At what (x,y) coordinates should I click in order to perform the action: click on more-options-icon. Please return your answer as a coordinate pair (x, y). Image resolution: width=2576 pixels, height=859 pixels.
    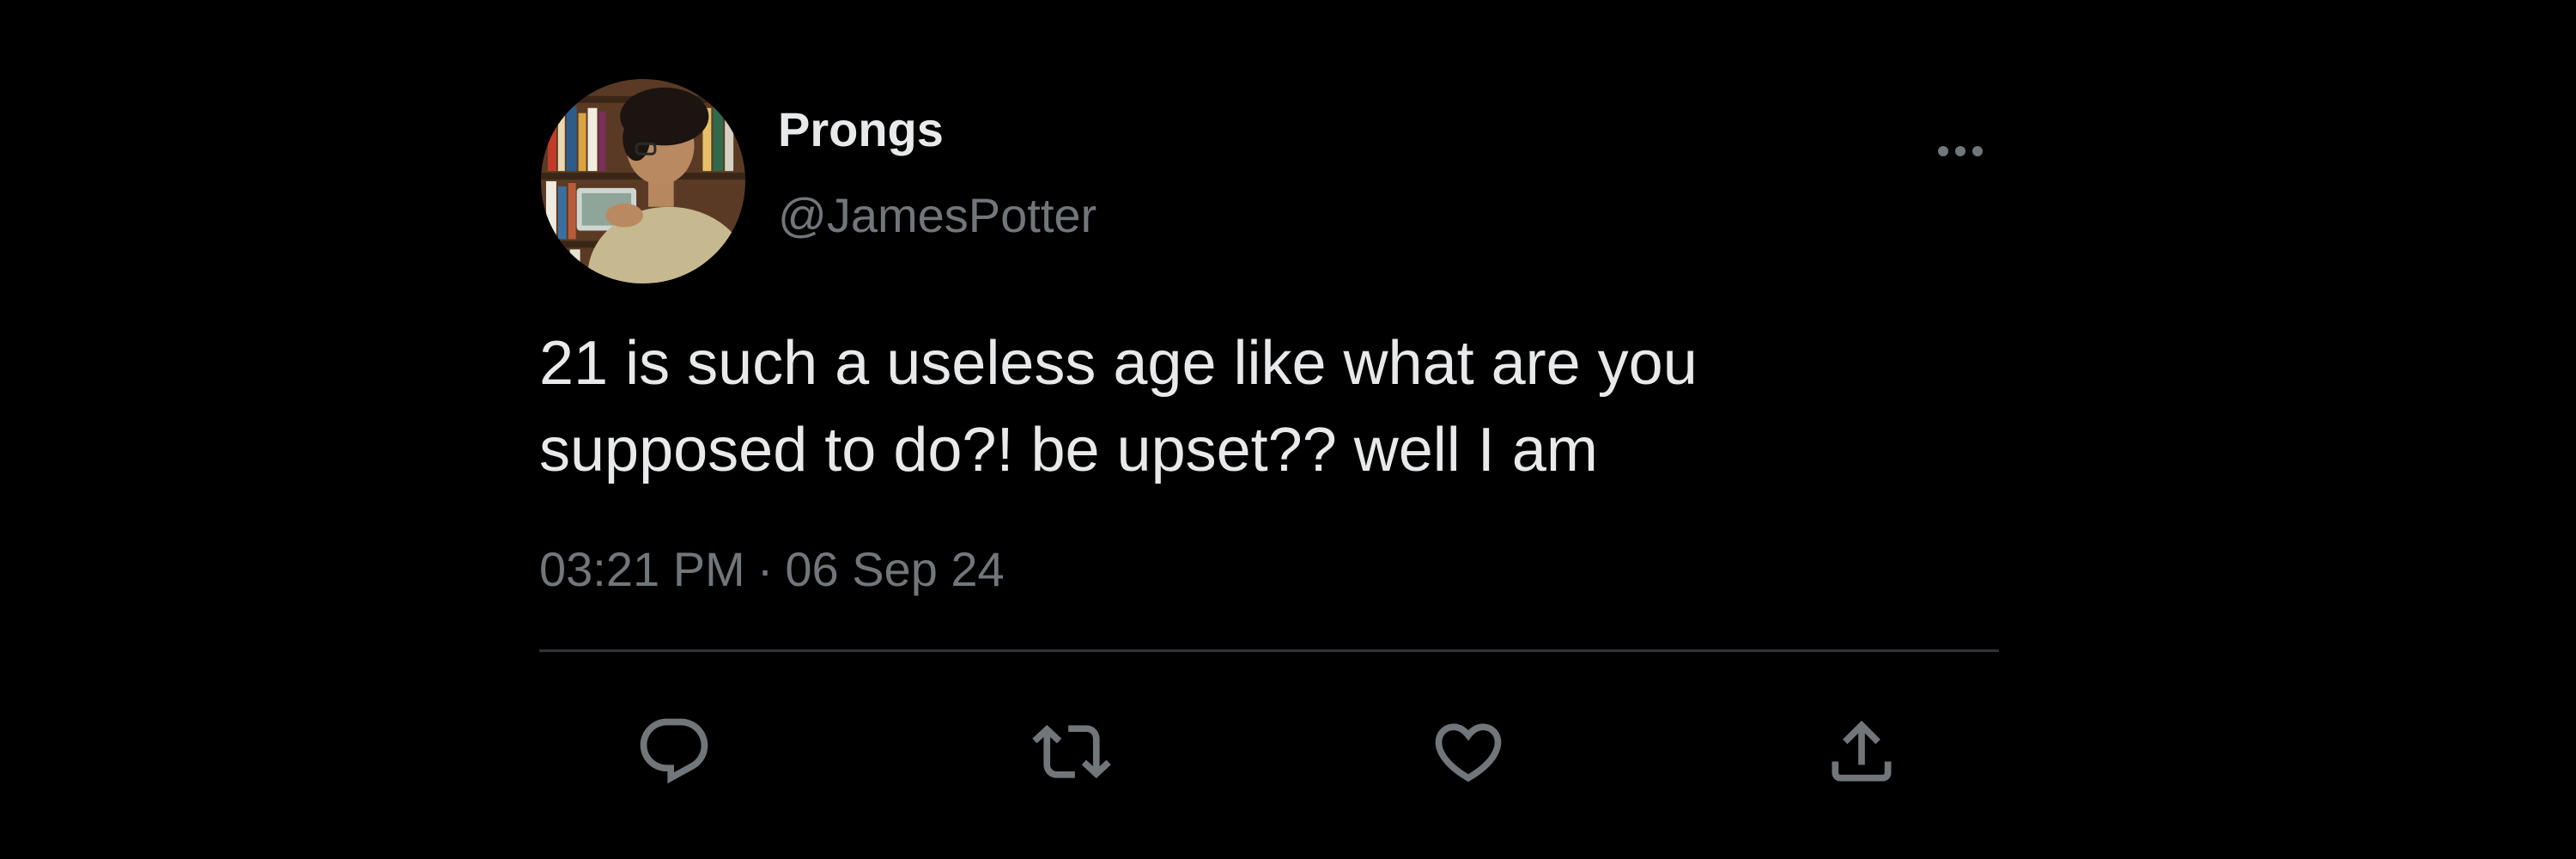
    Looking at the image, I should click on (1960, 151).